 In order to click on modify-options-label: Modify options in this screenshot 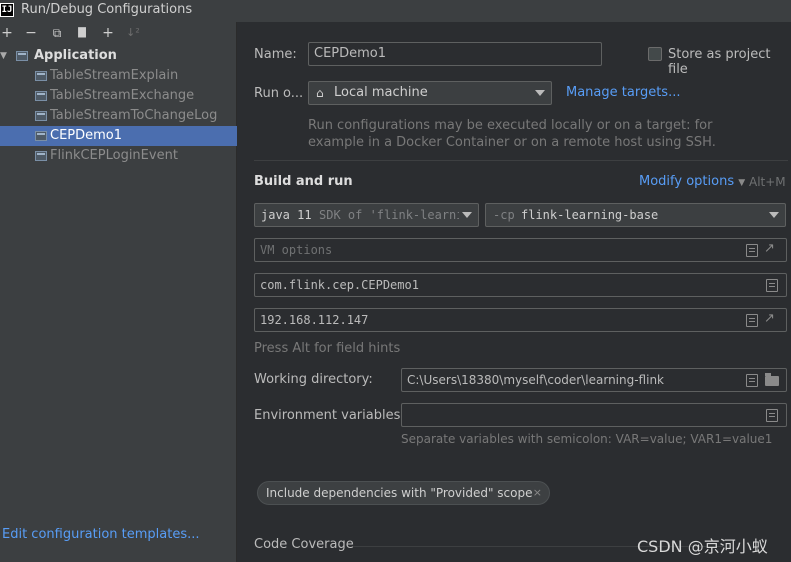, I will do `click(687, 181)`.